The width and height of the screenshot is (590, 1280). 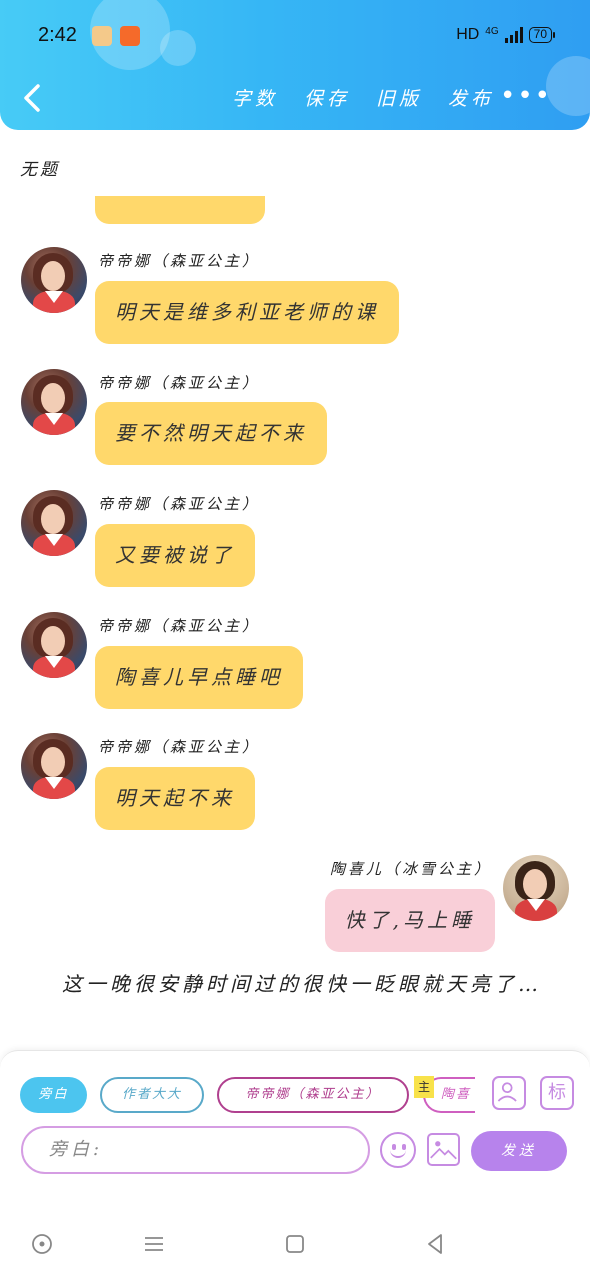 What do you see at coordinates (295, 35) in the screenshot?
I see `status-bar: 2:42 HD 4G 70` at bounding box center [295, 35].